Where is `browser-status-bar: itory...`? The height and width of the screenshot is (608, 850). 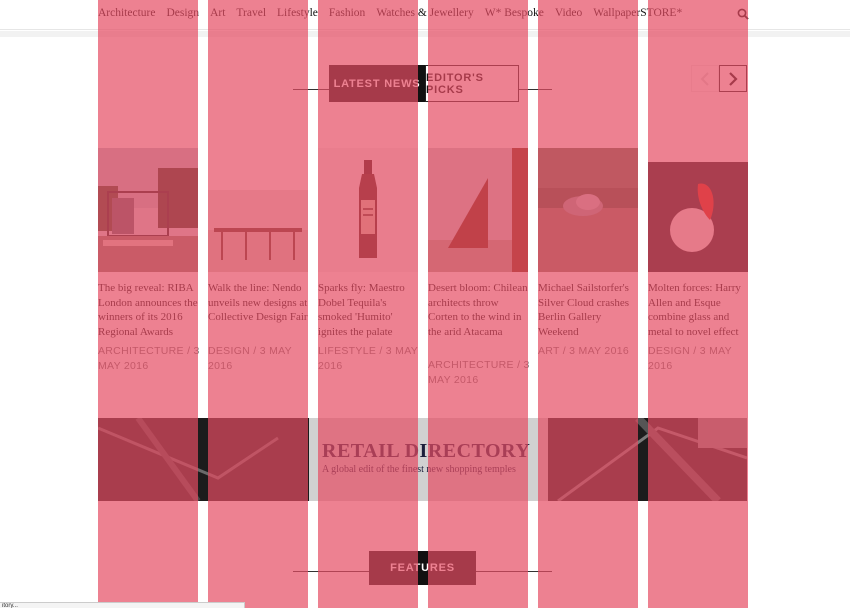 browser-status-bar: itory... is located at coordinates (122, 605).